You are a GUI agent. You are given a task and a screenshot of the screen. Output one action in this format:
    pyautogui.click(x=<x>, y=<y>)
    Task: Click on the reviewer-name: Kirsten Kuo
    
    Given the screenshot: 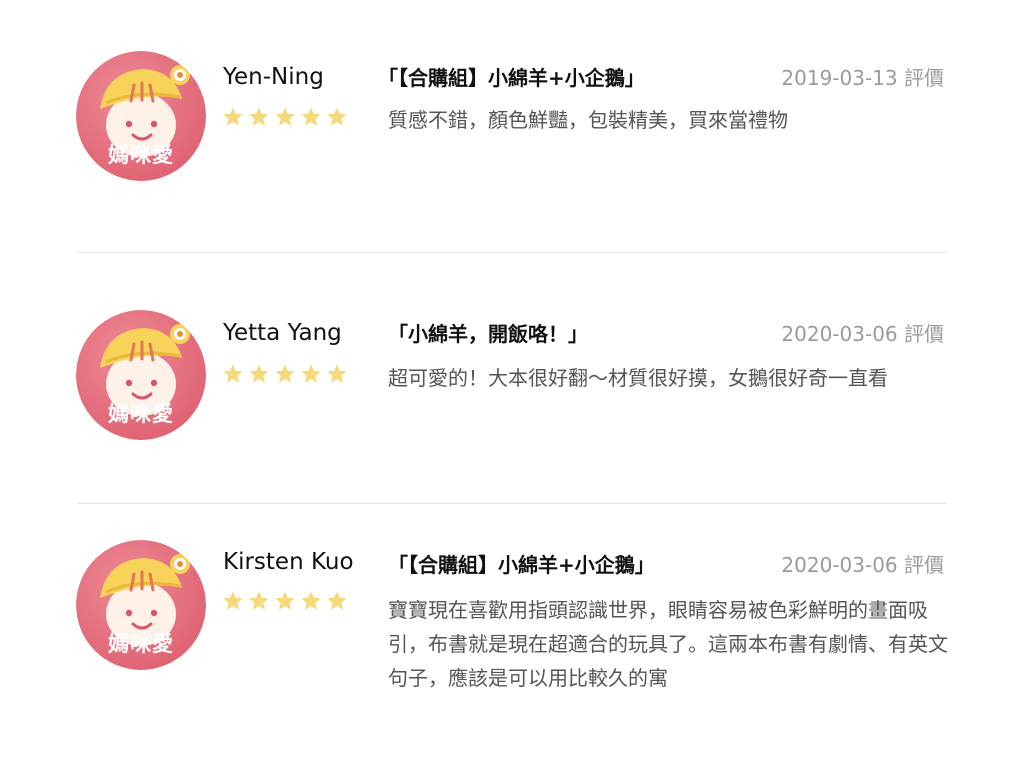 What is the action you would take?
    pyautogui.click(x=288, y=562)
    